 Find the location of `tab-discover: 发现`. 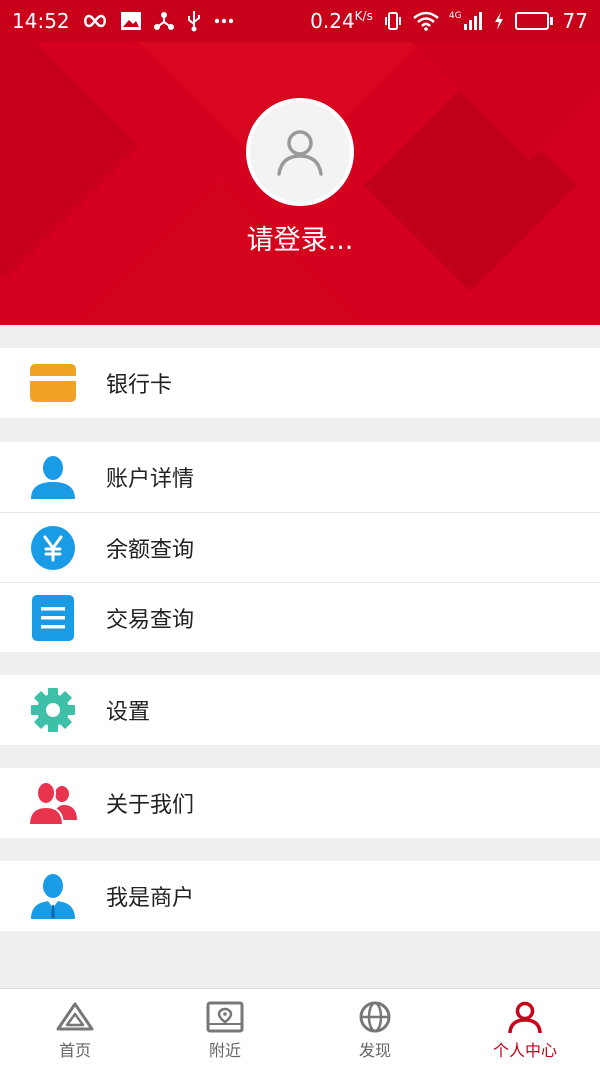

tab-discover: 发现 is located at coordinates (375, 1028).